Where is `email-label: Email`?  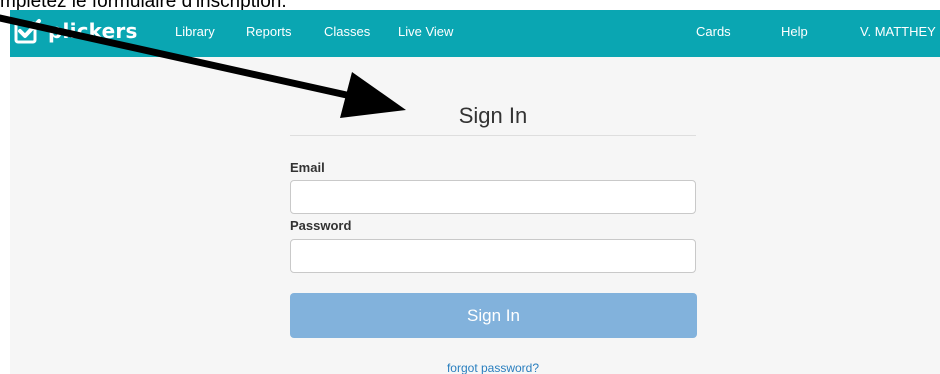 email-label: Email is located at coordinates (307, 167).